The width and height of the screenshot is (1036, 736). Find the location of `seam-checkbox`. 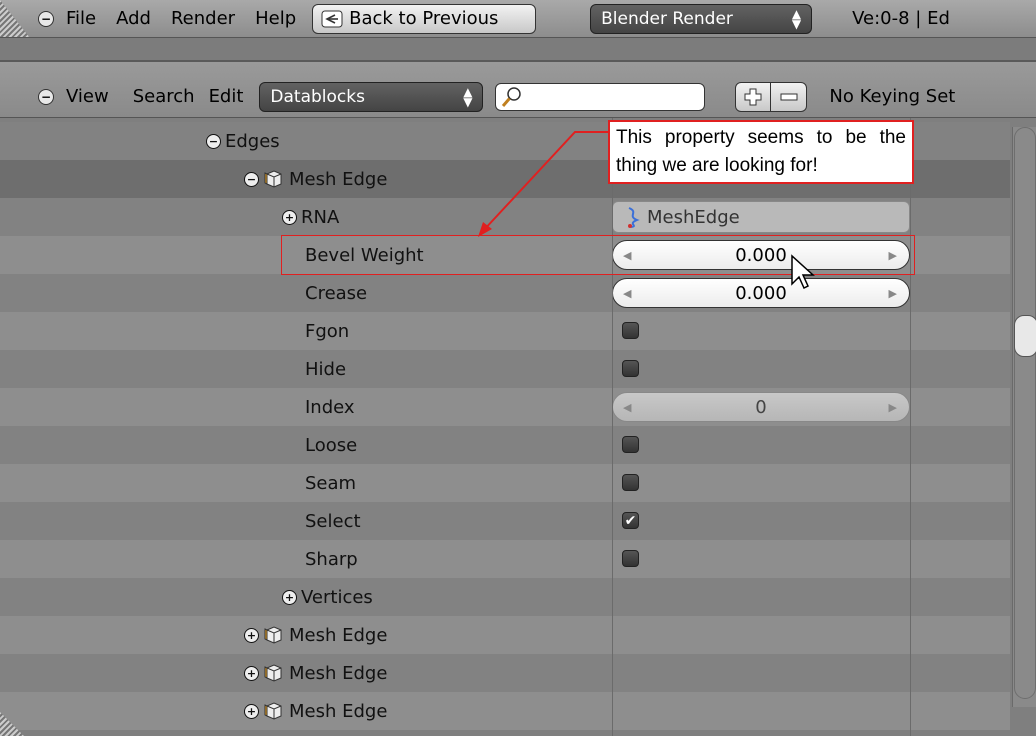

seam-checkbox is located at coordinates (630, 482).